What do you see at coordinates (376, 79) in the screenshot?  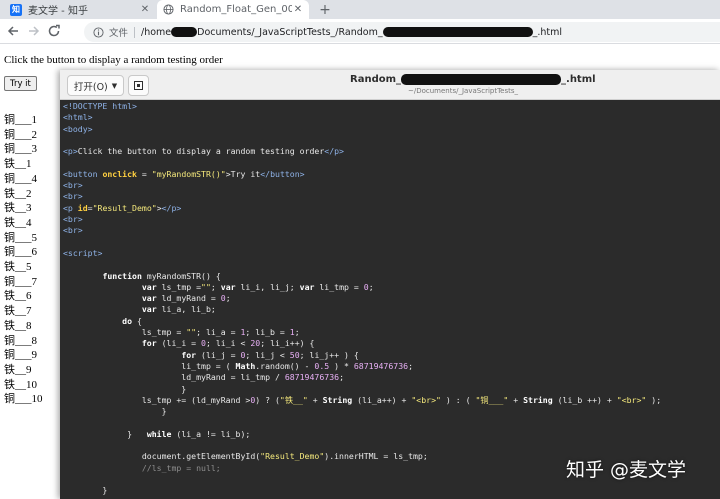 I see `editor-title-prefix: Random_` at bounding box center [376, 79].